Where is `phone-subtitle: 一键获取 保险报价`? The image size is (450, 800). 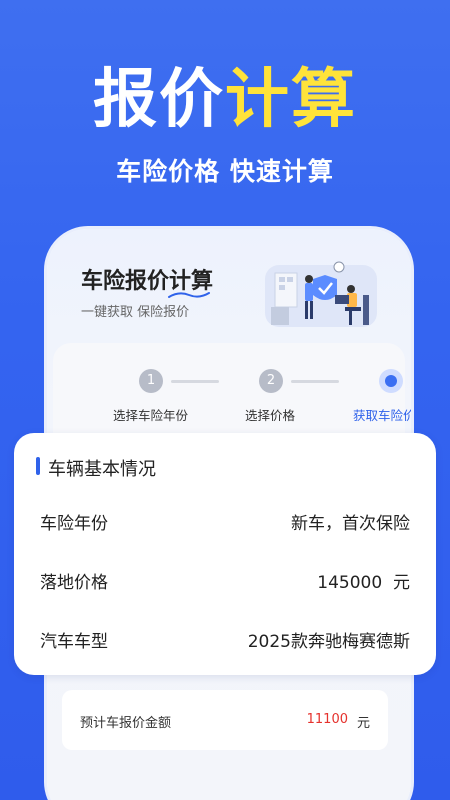
phone-subtitle: 一键获取 保险报价 is located at coordinates (135, 312).